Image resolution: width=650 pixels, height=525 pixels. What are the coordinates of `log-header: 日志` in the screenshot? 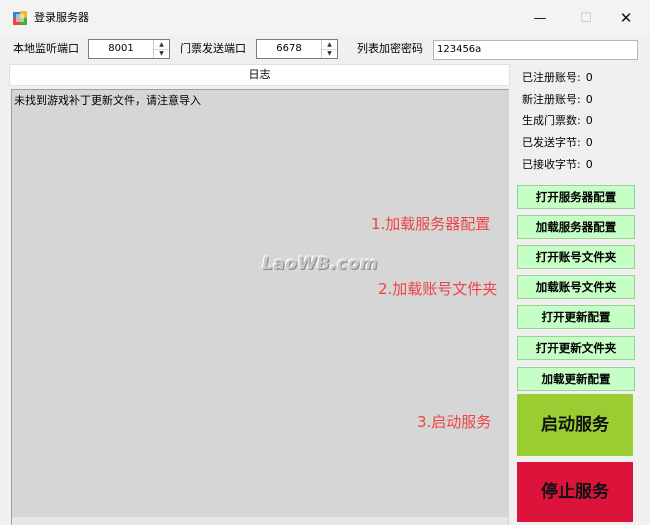 It's located at (259, 75).